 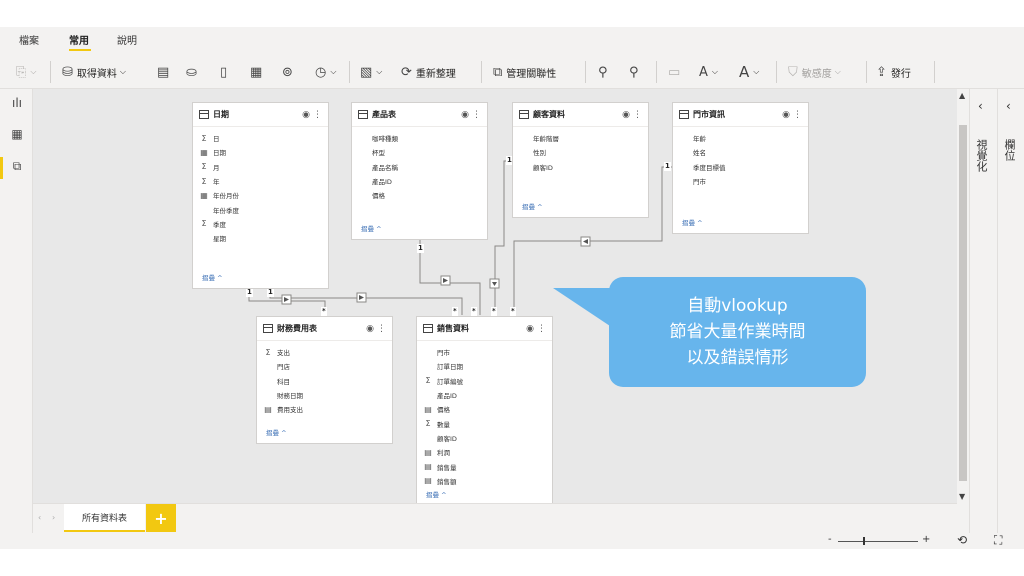 What do you see at coordinates (225, 72) in the screenshot?
I see `dataverse-button: ▯` at bounding box center [225, 72].